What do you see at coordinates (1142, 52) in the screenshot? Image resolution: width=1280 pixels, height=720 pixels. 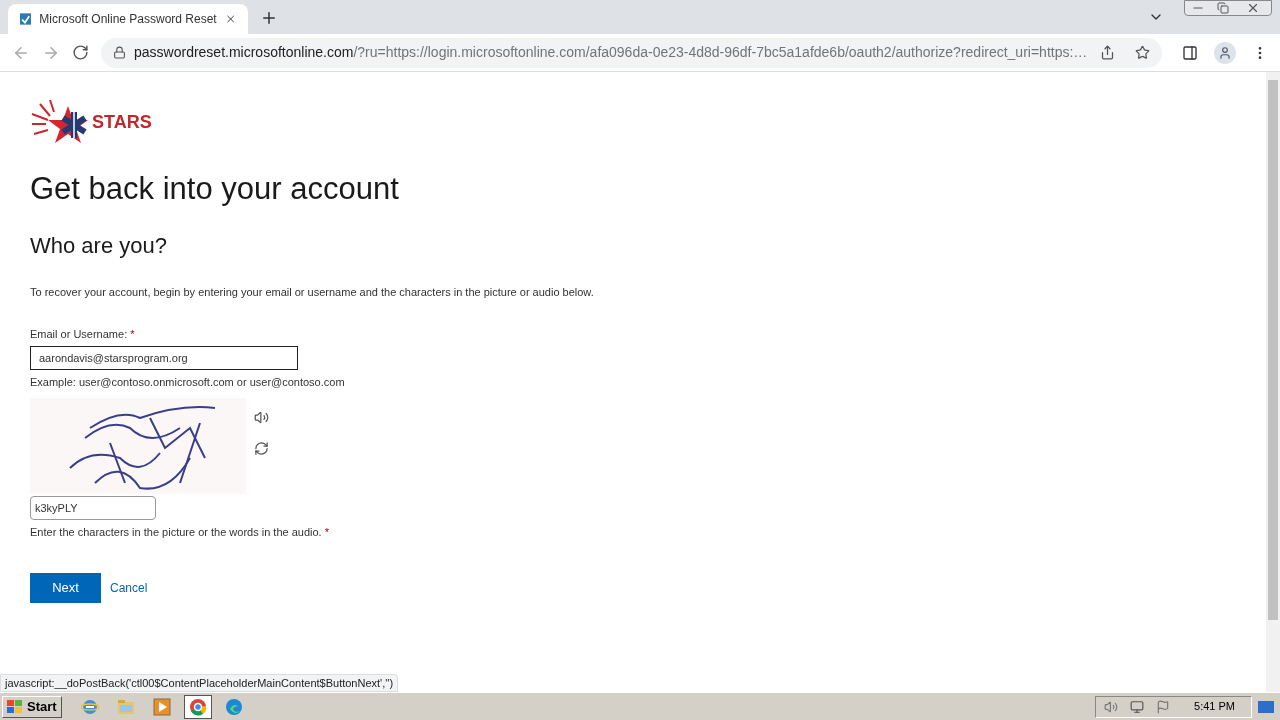 I see `star-icon` at bounding box center [1142, 52].